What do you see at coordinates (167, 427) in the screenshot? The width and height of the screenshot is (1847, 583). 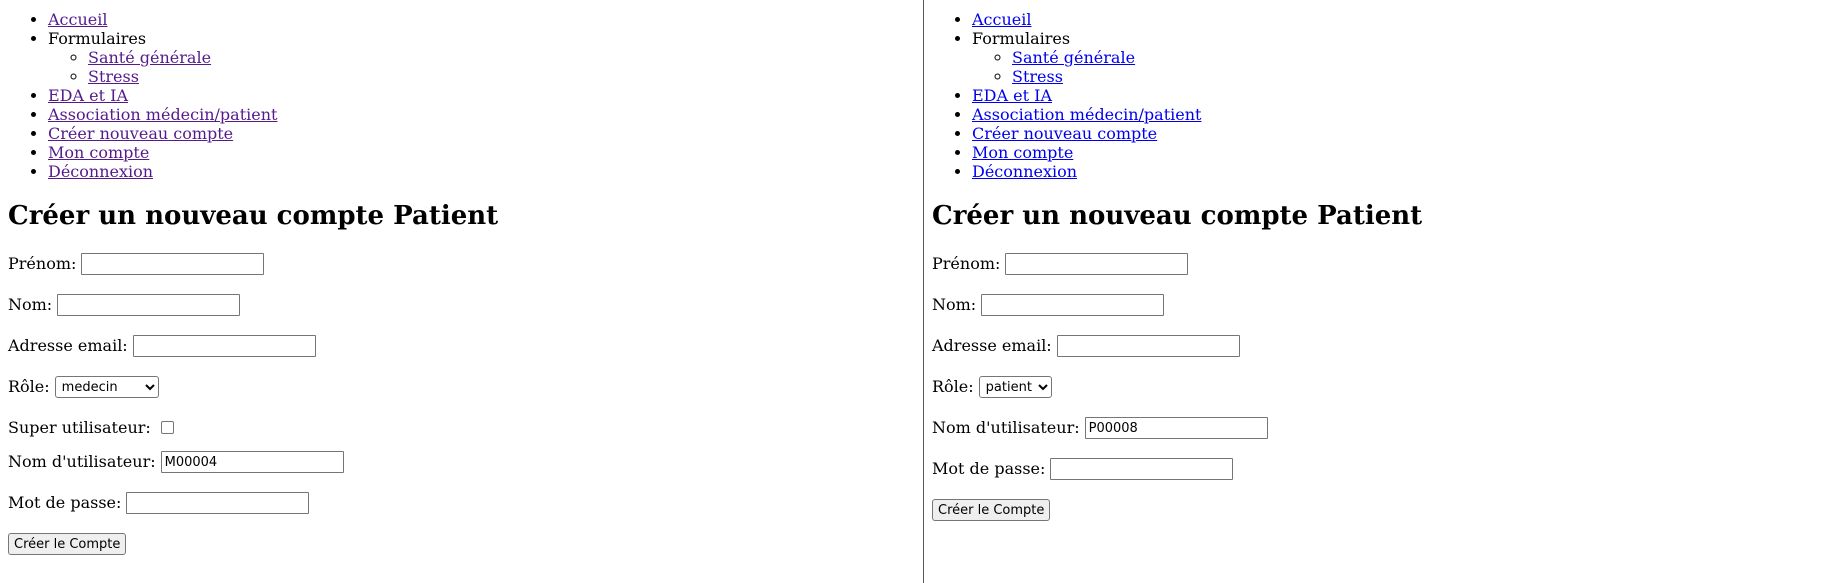 I see `super-user-checkbox` at bounding box center [167, 427].